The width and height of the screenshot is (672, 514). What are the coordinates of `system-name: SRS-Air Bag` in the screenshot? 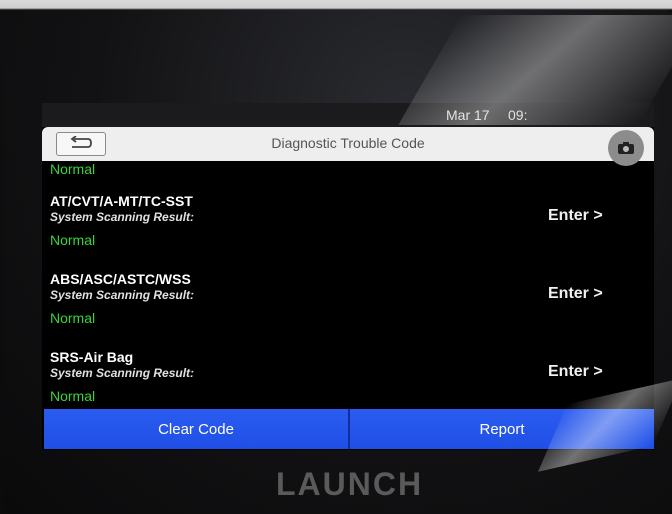 It's located at (92, 357).